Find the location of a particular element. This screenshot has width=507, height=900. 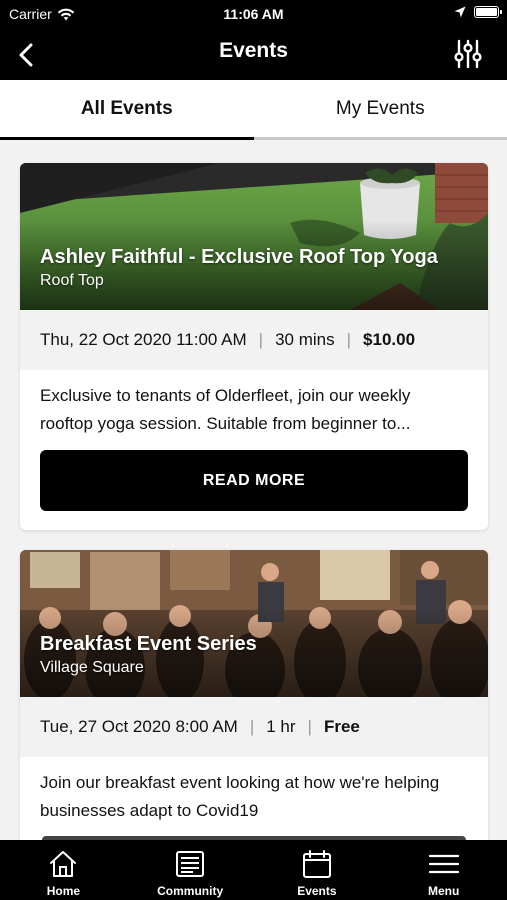

event-datetime: Tue, 27 Oct 2020 8:00 AM is located at coordinates (139, 726).